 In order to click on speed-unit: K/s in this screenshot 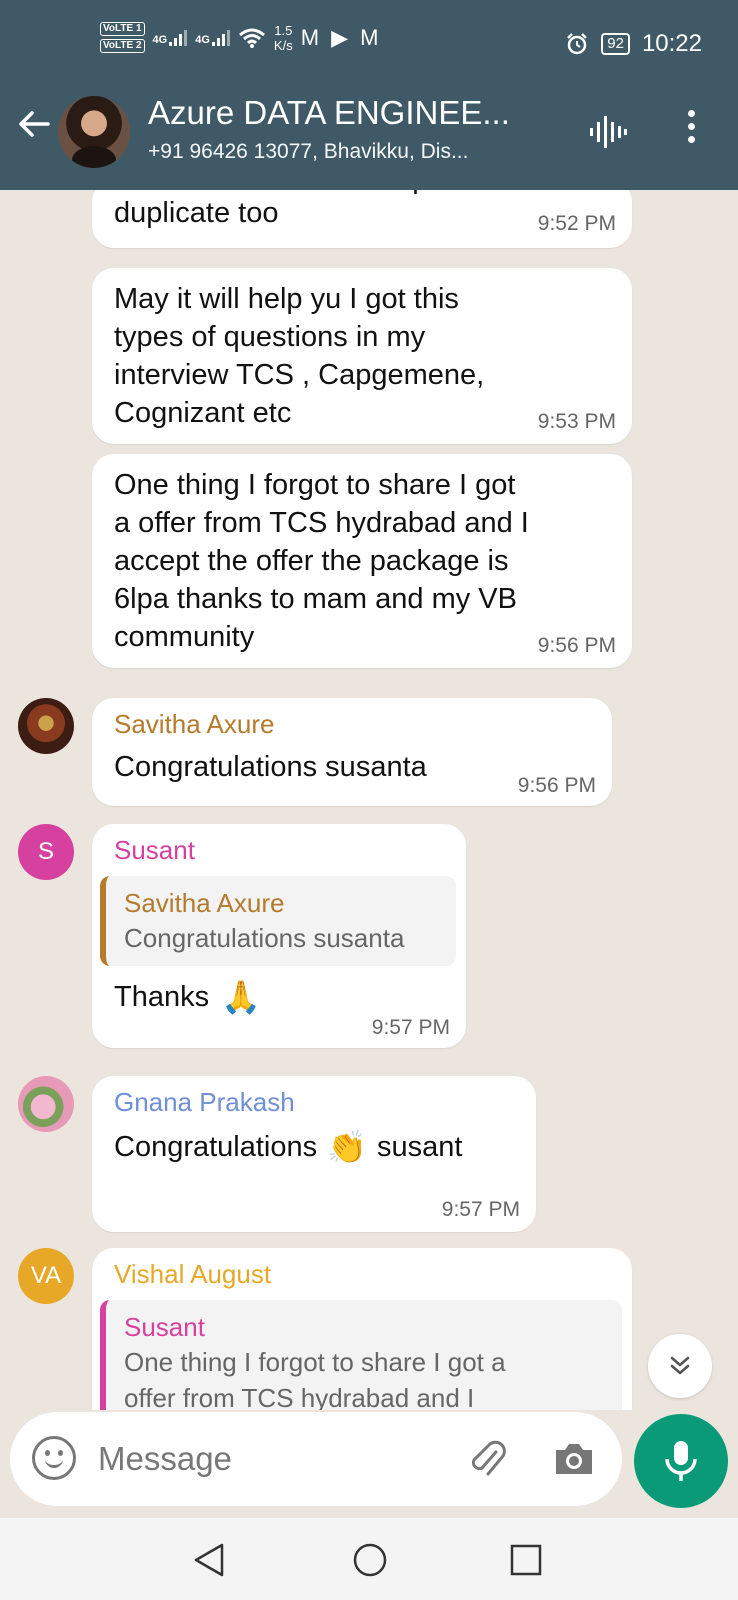, I will do `click(283, 45)`.